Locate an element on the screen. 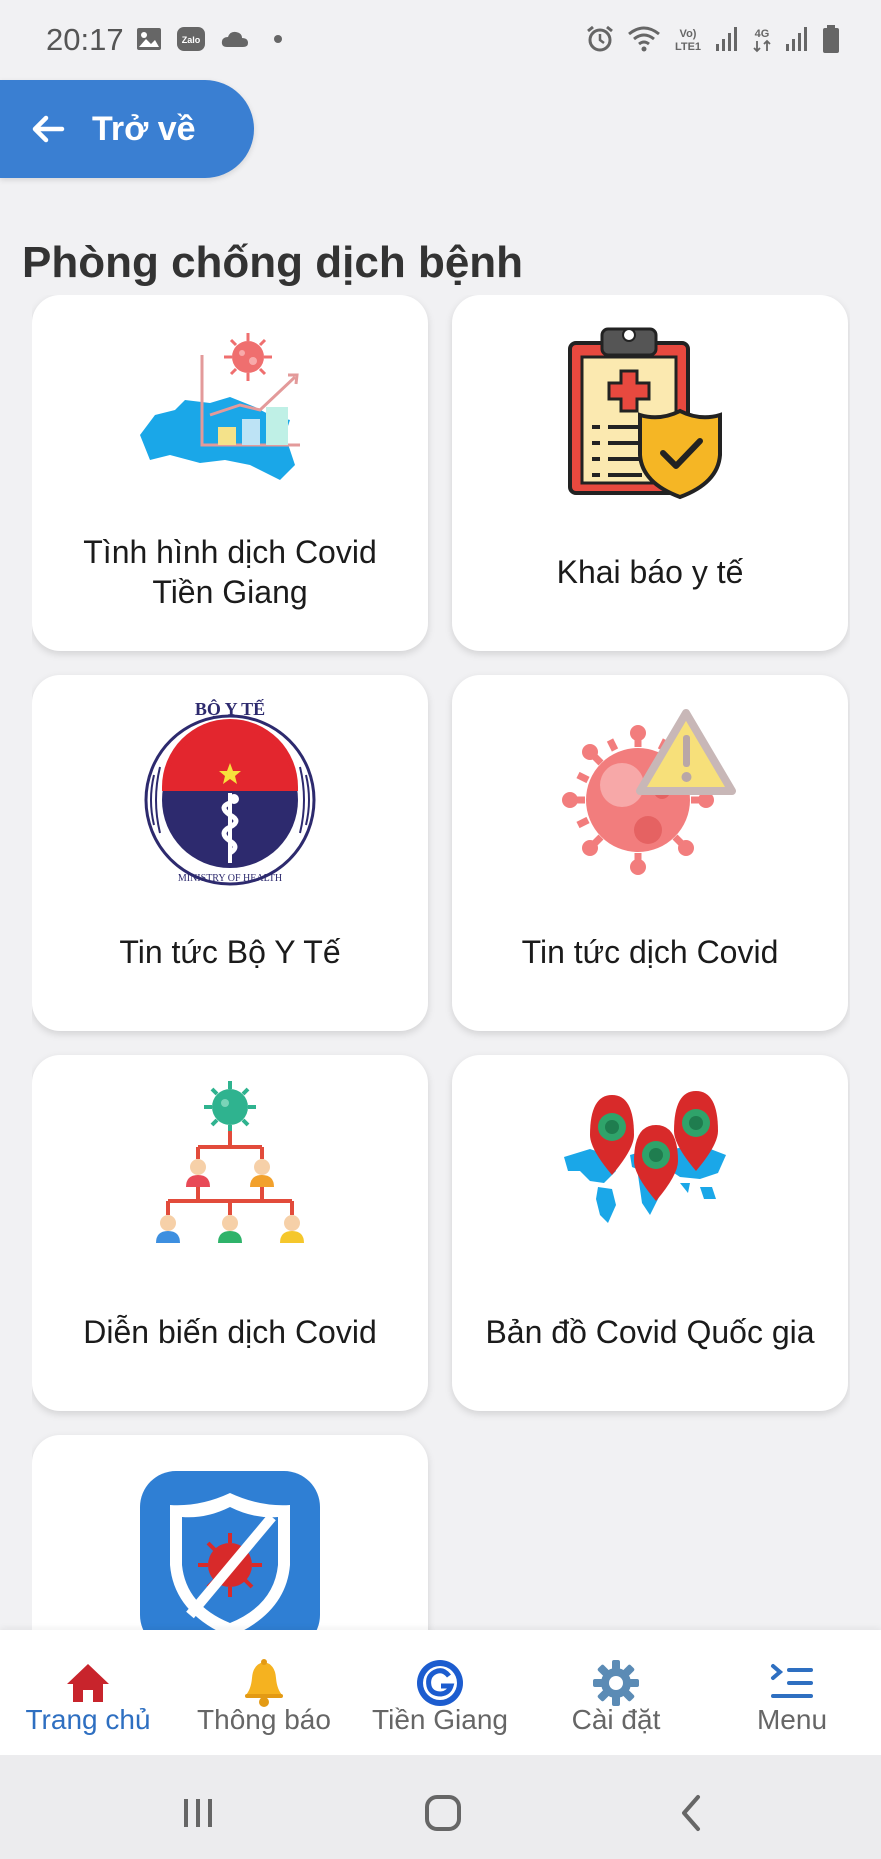  alarm-icon is located at coordinates (600, 38).